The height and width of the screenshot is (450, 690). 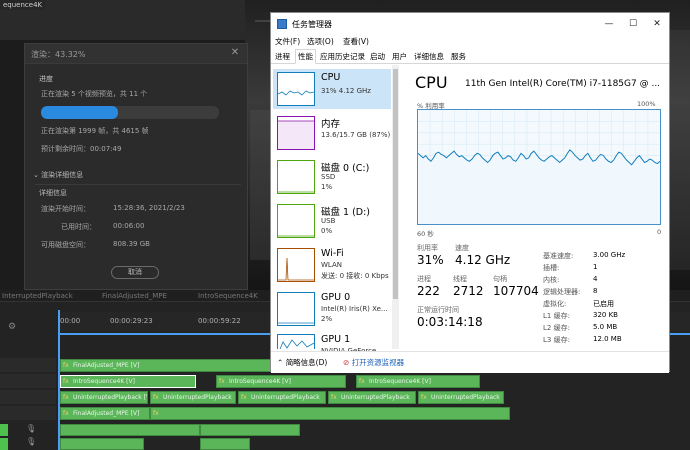 What do you see at coordinates (346, 91) in the screenshot?
I see `resource-sub: 31% 4.12 GHz` at bounding box center [346, 91].